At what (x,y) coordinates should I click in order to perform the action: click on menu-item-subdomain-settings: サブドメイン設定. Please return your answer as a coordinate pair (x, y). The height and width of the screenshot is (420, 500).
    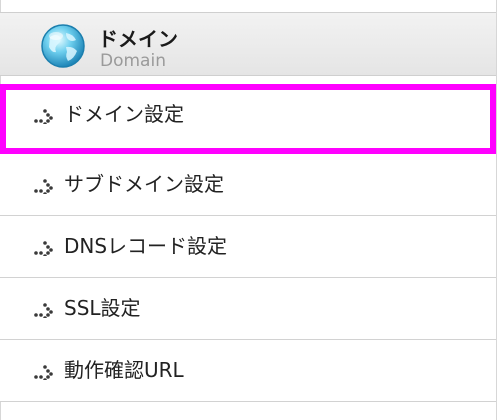
    Looking at the image, I should click on (248, 185).